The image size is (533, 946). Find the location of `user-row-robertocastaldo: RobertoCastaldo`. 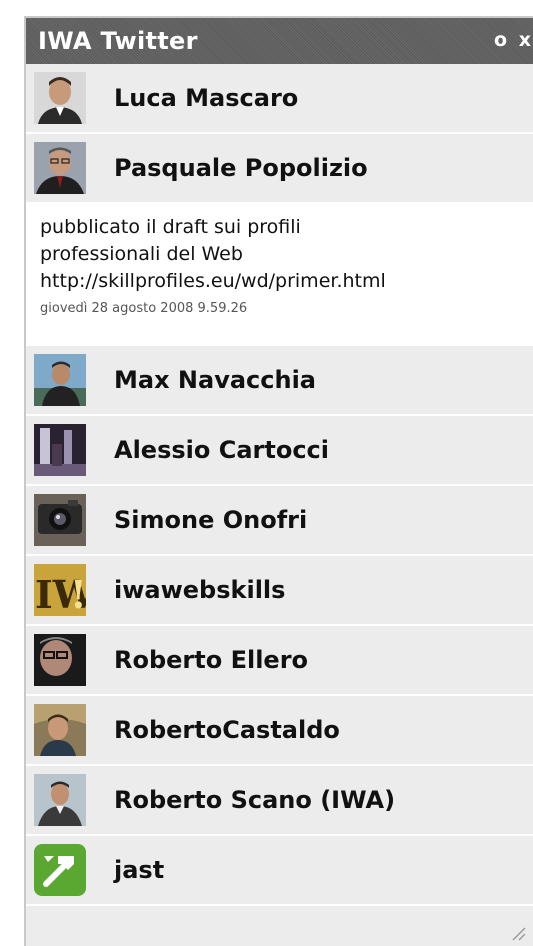

user-row-robertocastaldo: RobertoCastaldo is located at coordinates (279, 731).